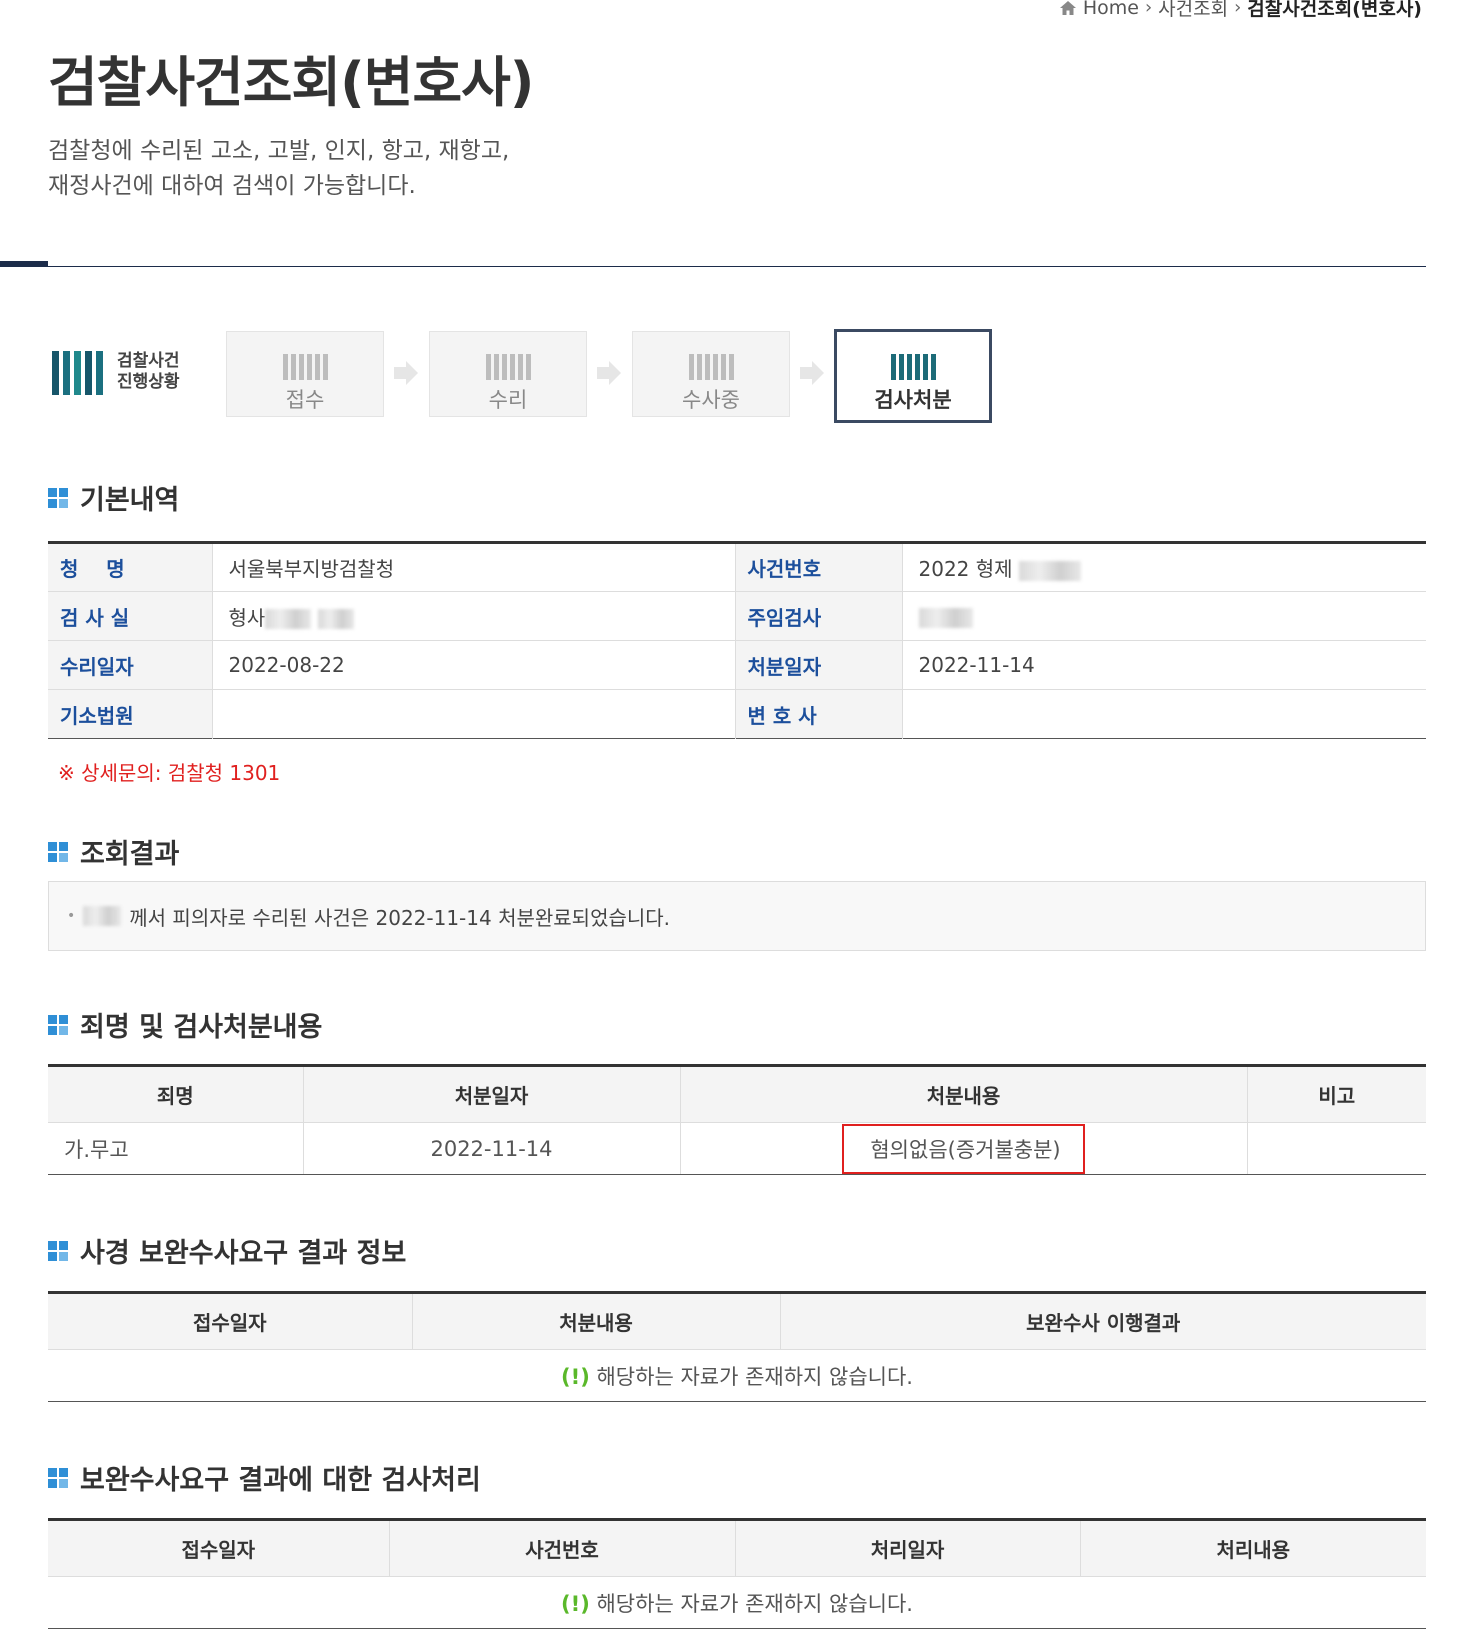 The width and height of the screenshot is (1468, 1630). I want to click on table-row: 검 사 실 형사 주임검사, so click(737, 616).